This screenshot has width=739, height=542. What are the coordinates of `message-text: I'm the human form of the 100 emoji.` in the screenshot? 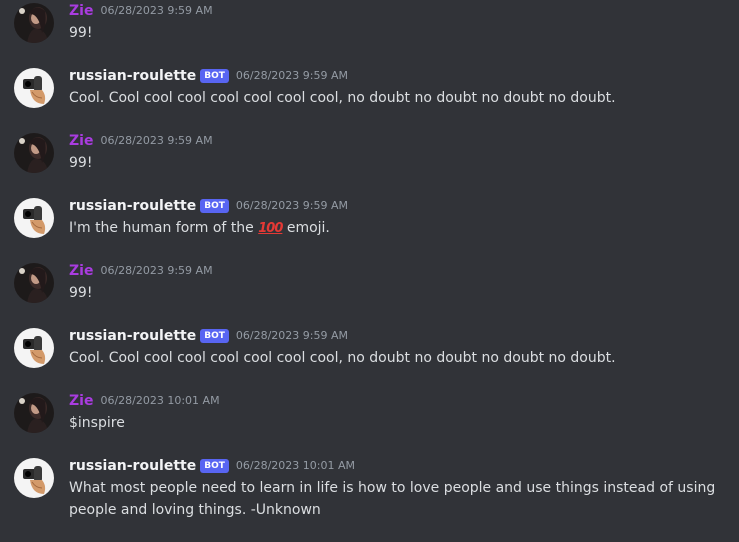 It's located at (394, 228).